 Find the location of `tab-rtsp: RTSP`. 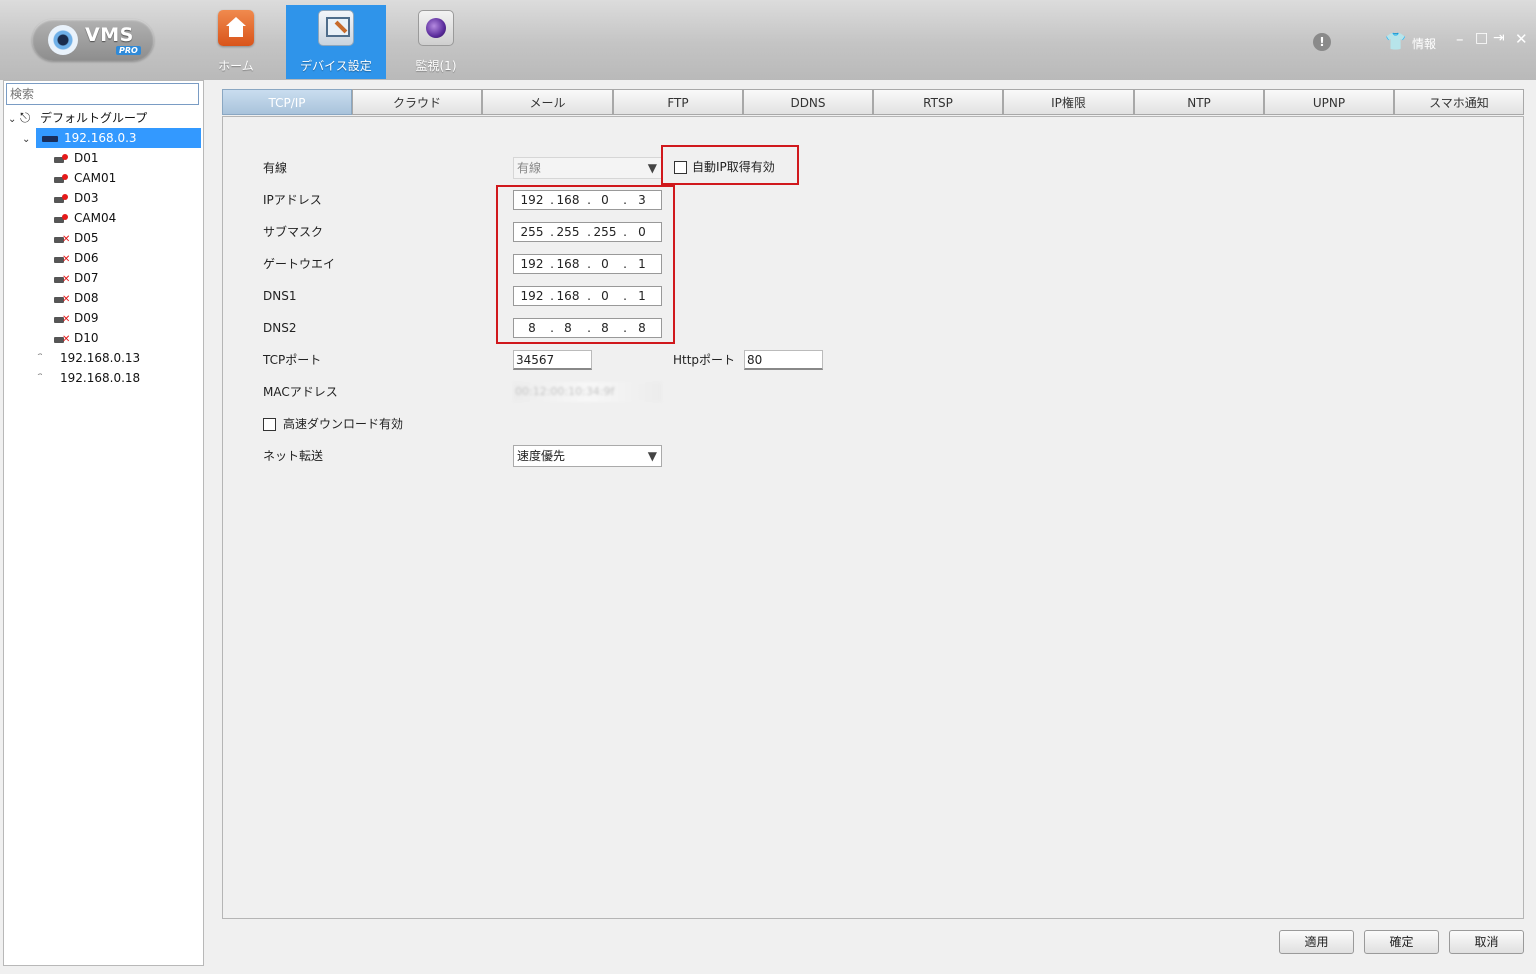

tab-rtsp: RTSP is located at coordinates (938, 102).